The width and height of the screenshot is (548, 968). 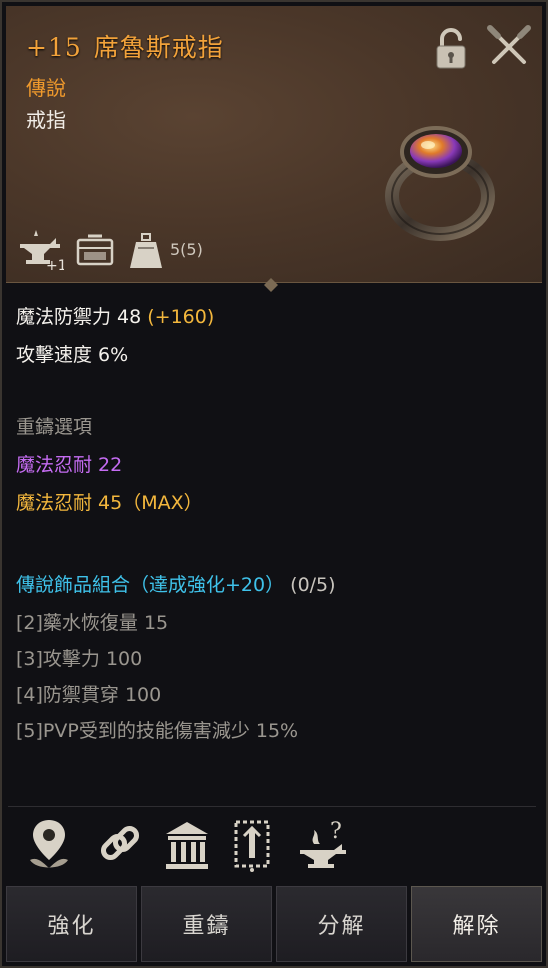 What do you see at coordinates (92, 623) in the screenshot?
I see `set-bonus-2: [2]藥水恢復量 15` at bounding box center [92, 623].